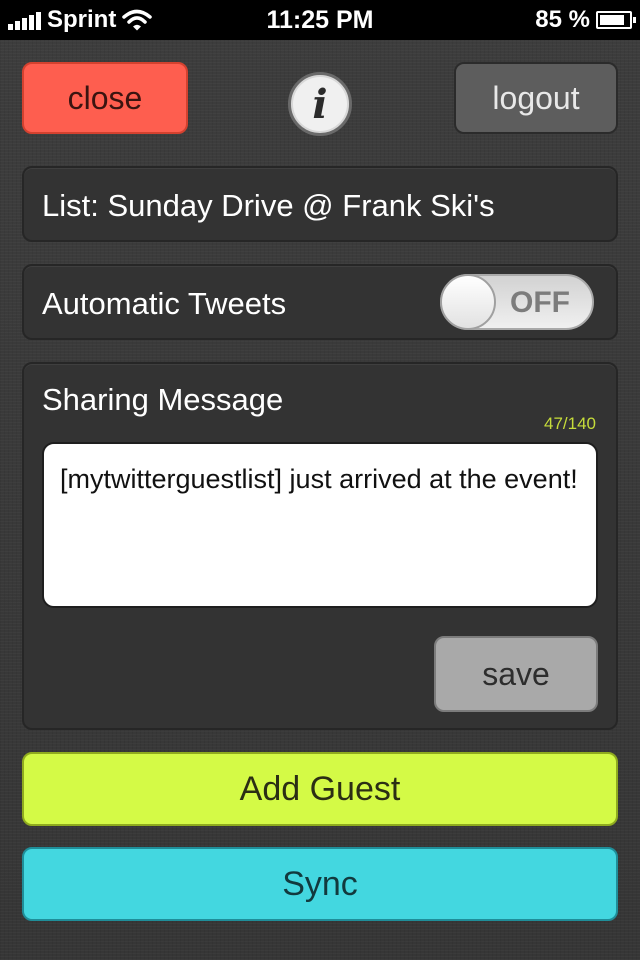  What do you see at coordinates (612, 20) in the screenshot?
I see `battery-fill` at bounding box center [612, 20].